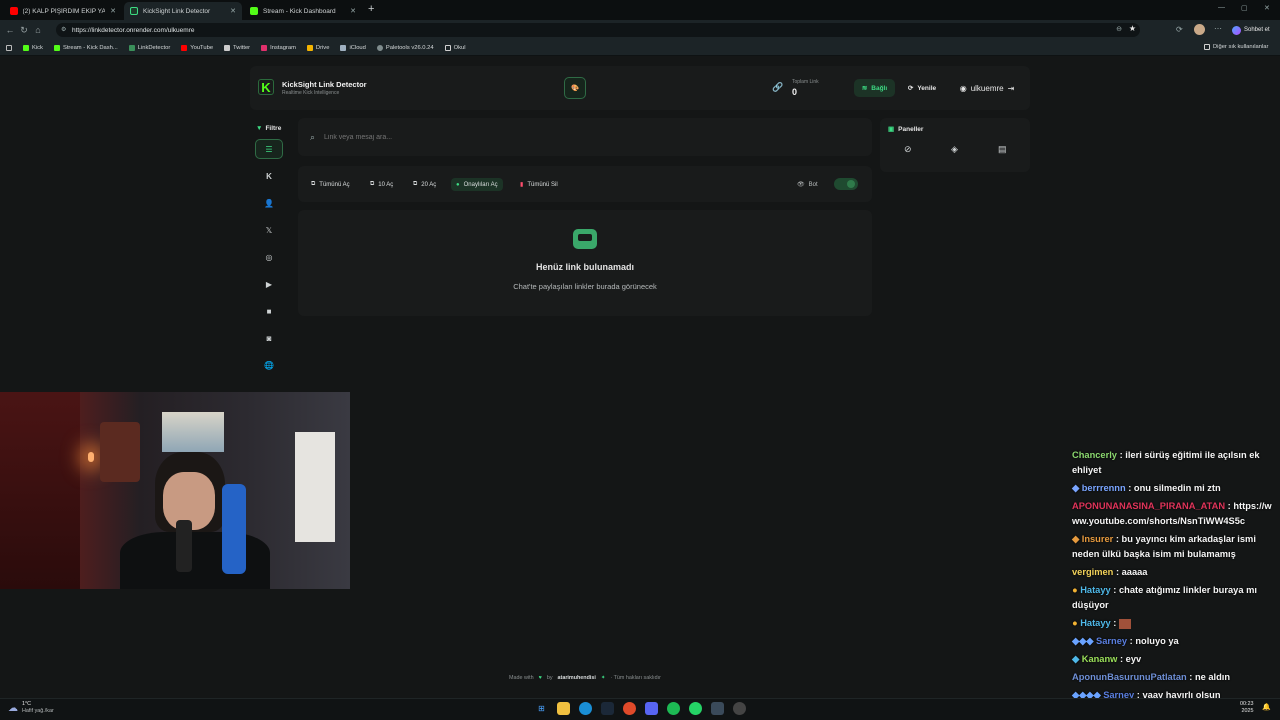  Describe the element at coordinates (264, 47) in the screenshot. I see `instagram-icon` at that location.